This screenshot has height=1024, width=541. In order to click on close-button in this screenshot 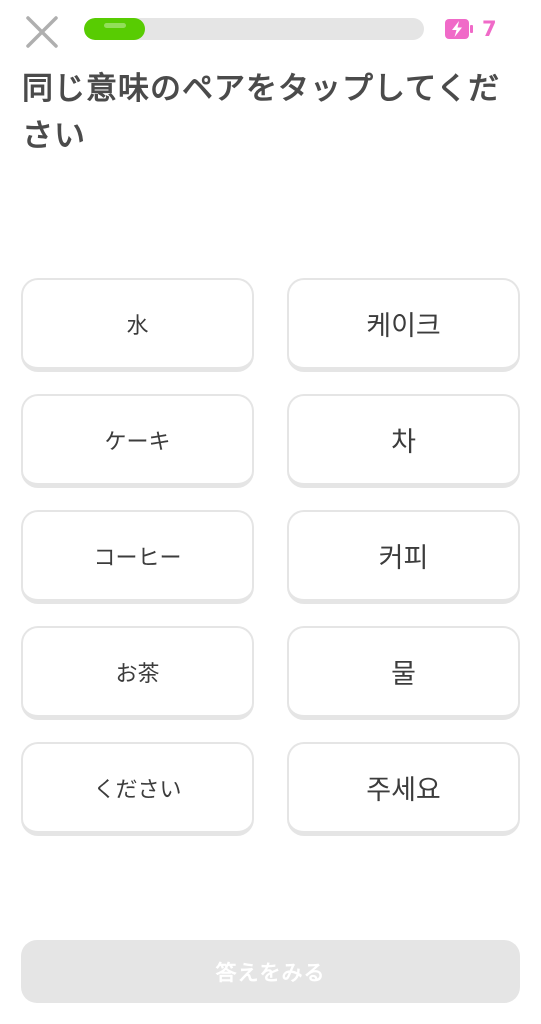, I will do `click(42, 32)`.